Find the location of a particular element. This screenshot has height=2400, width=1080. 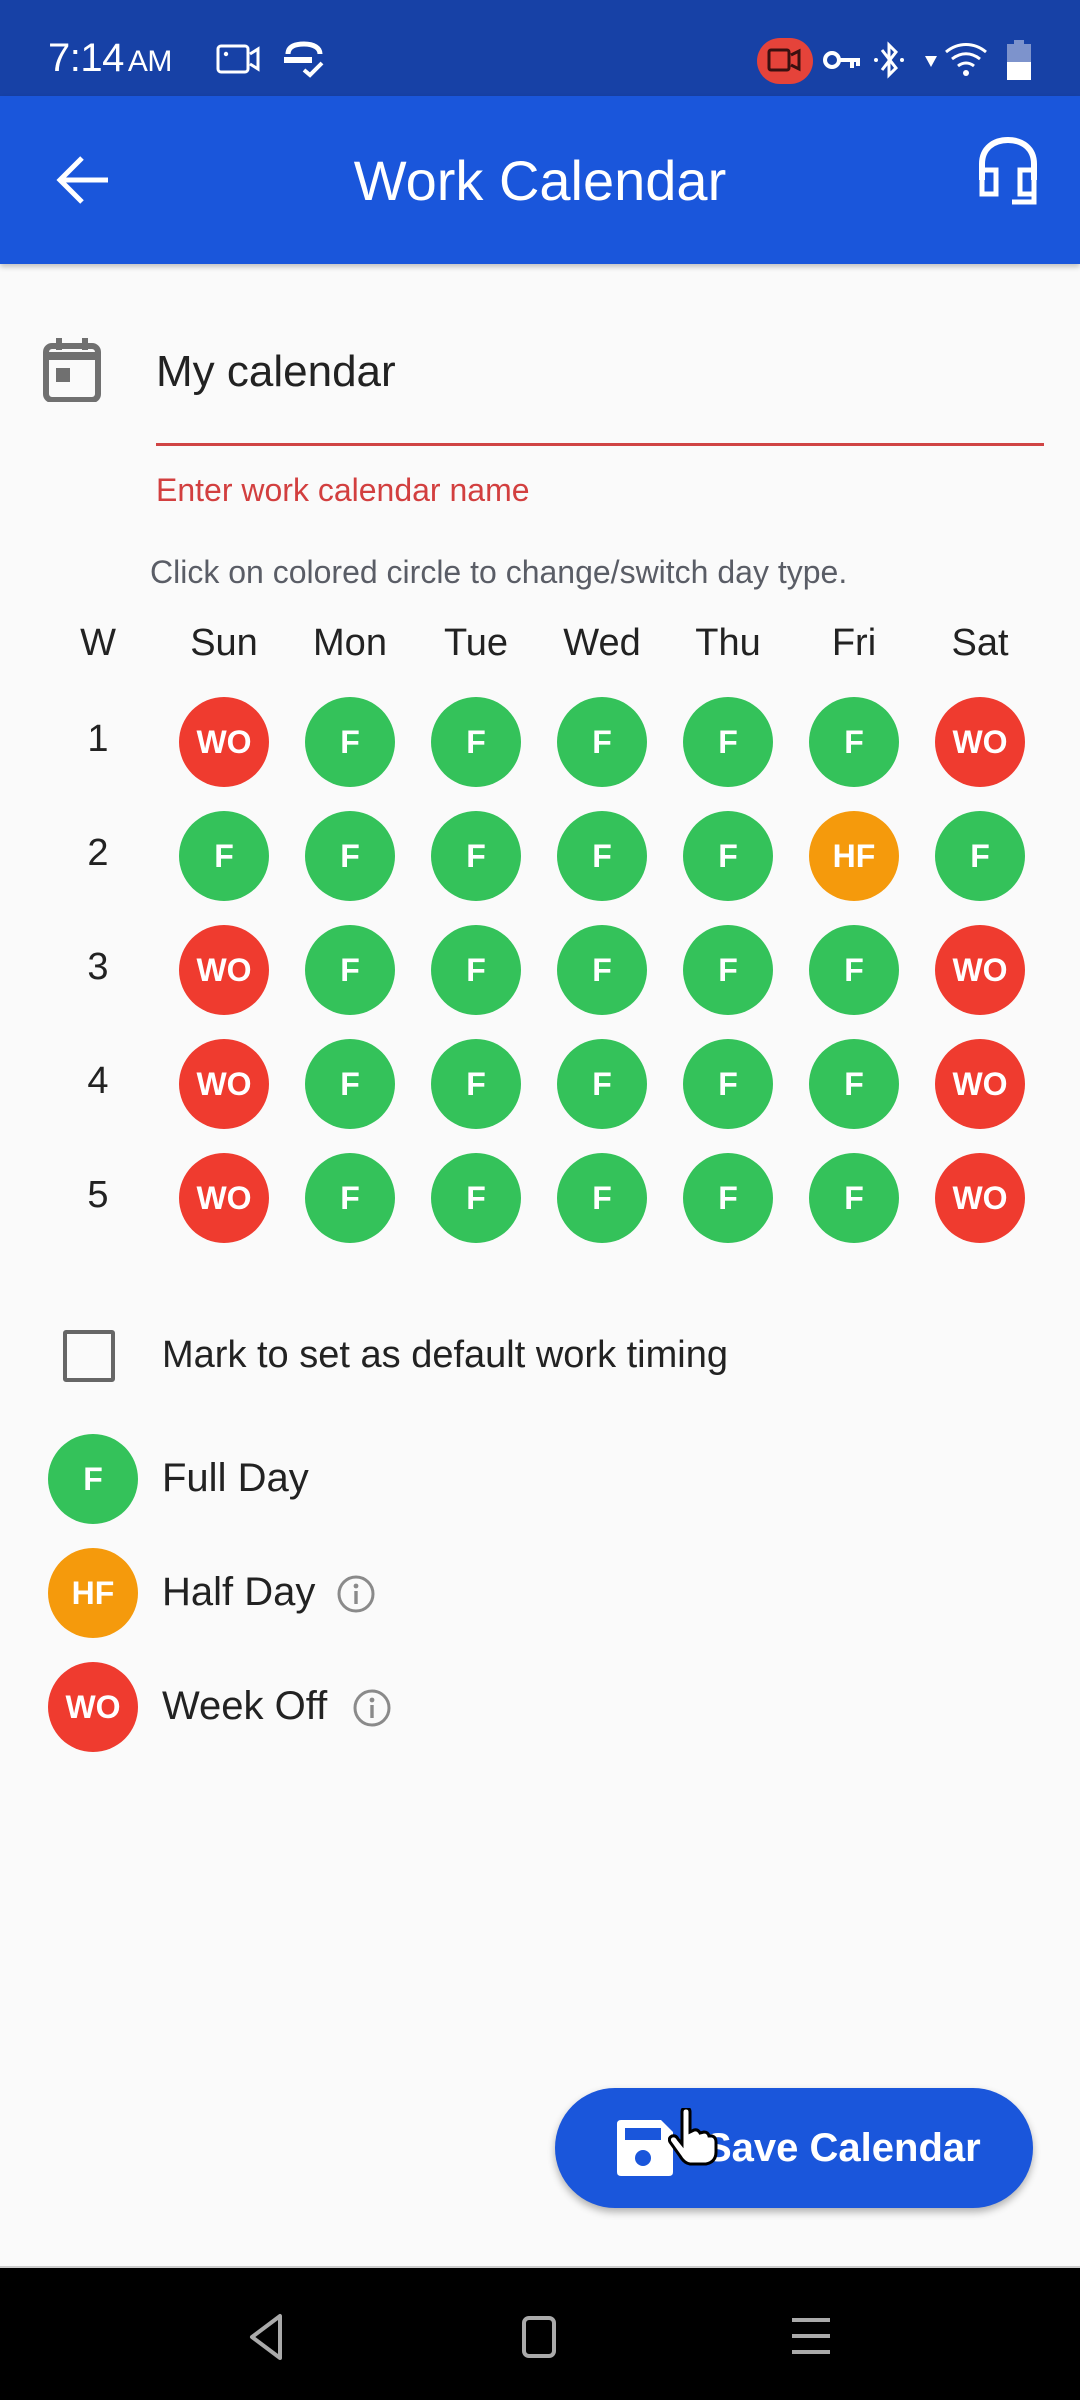

day-toggle-half-day: HF is located at coordinates (854, 856).